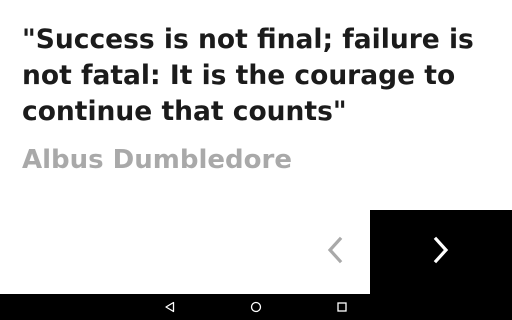 Image resolution: width=512 pixels, height=320 pixels. I want to click on previous-quote-button, so click(335, 252).